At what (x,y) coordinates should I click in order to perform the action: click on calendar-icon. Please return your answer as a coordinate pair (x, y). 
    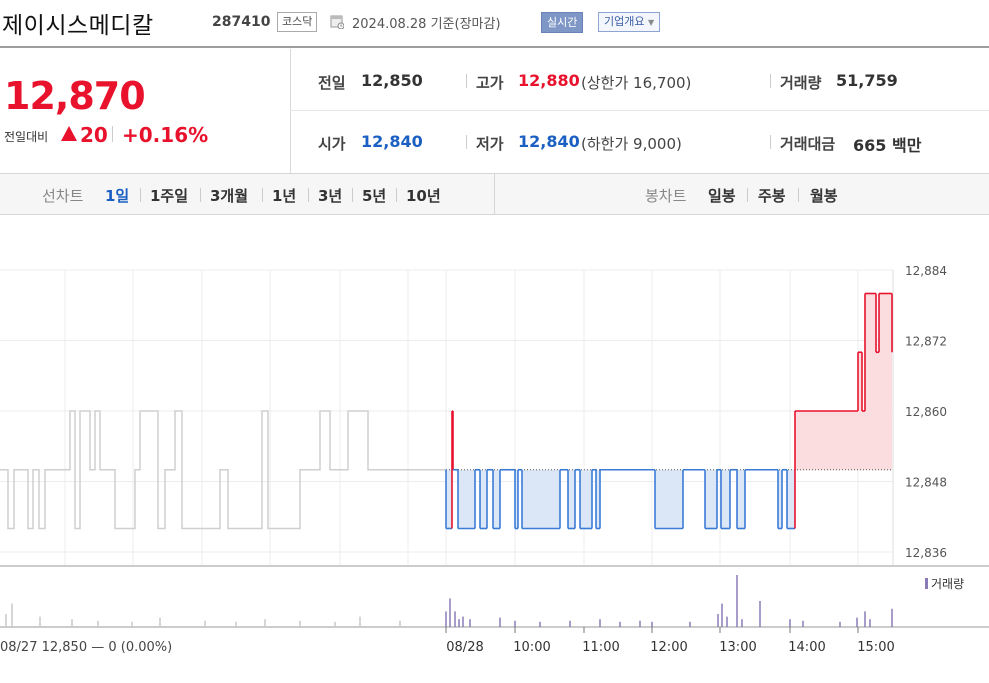
    Looking at the image, I should click on (337, 22).